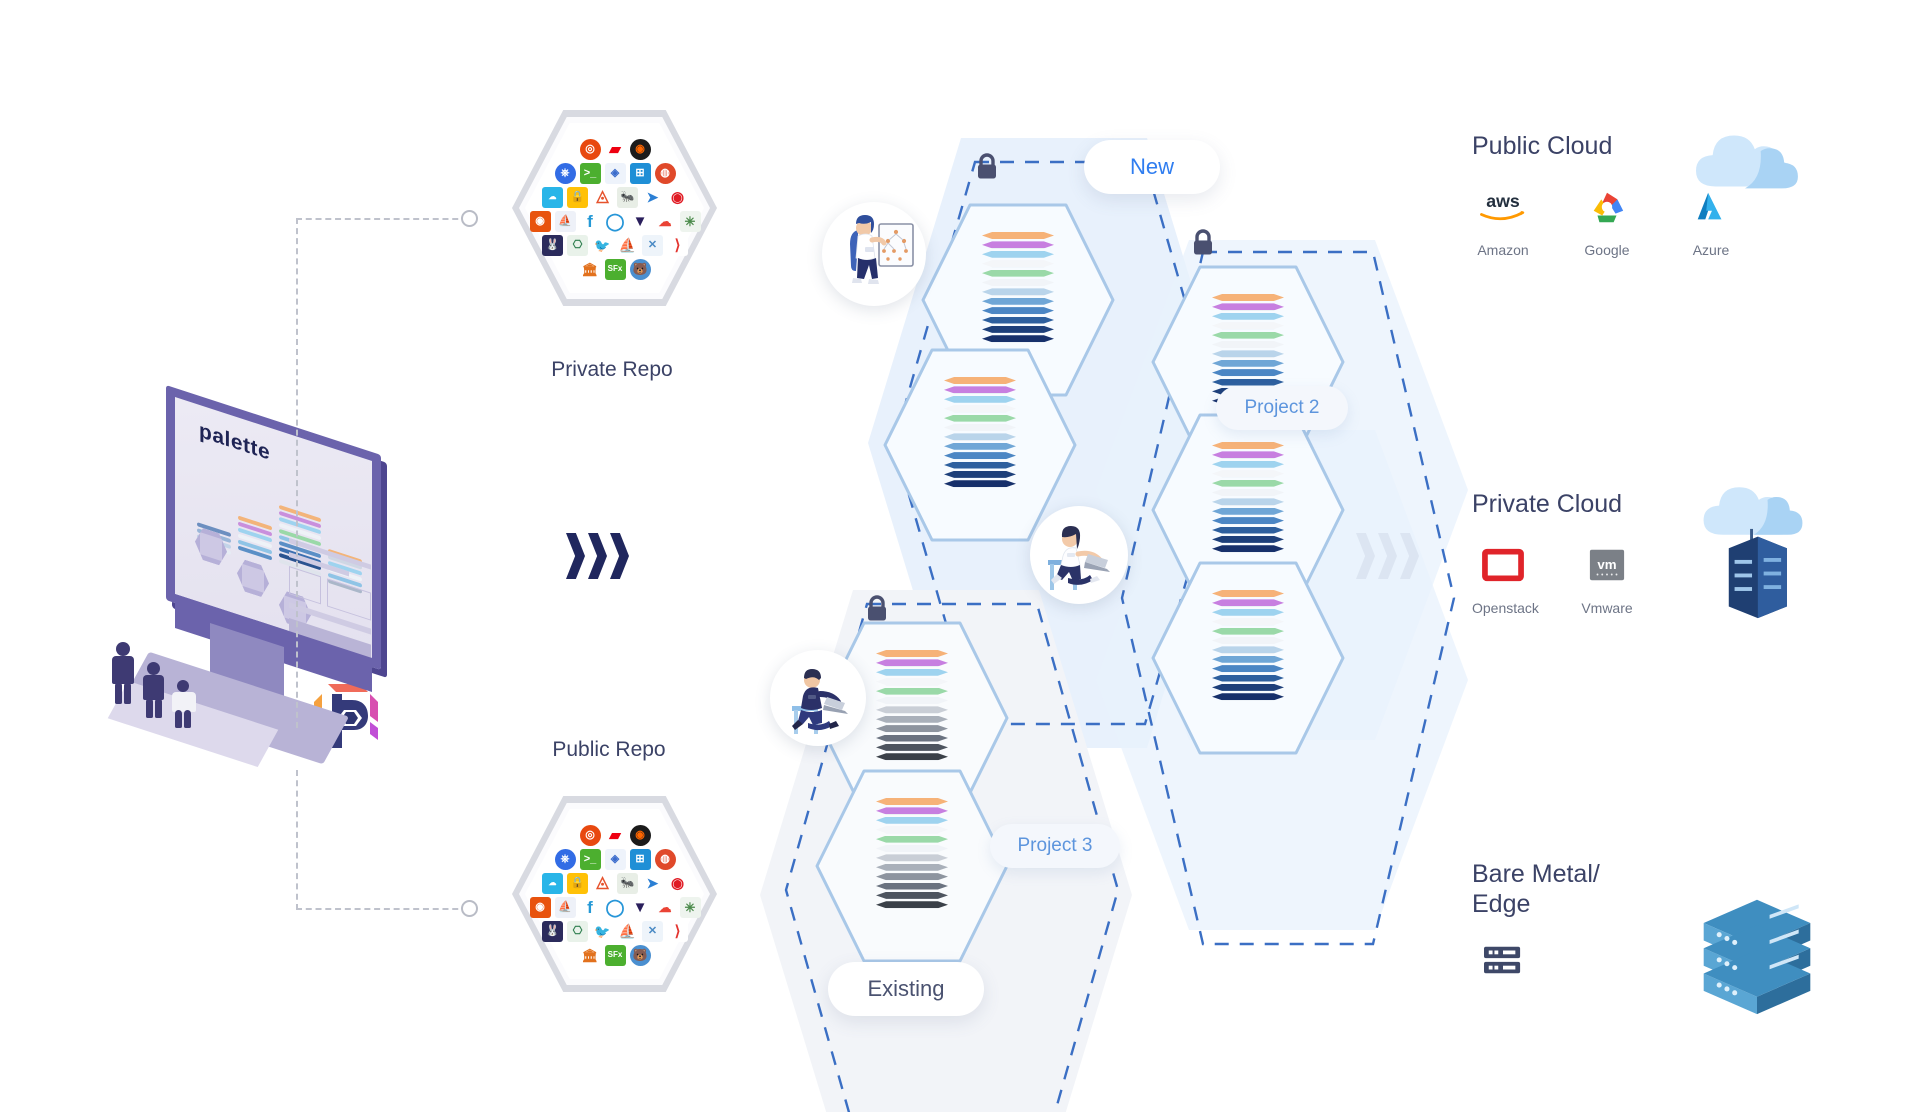 This screenshot has width=1920, height=1112. I want to click on connector-to-public-repo, so click(382, 909).